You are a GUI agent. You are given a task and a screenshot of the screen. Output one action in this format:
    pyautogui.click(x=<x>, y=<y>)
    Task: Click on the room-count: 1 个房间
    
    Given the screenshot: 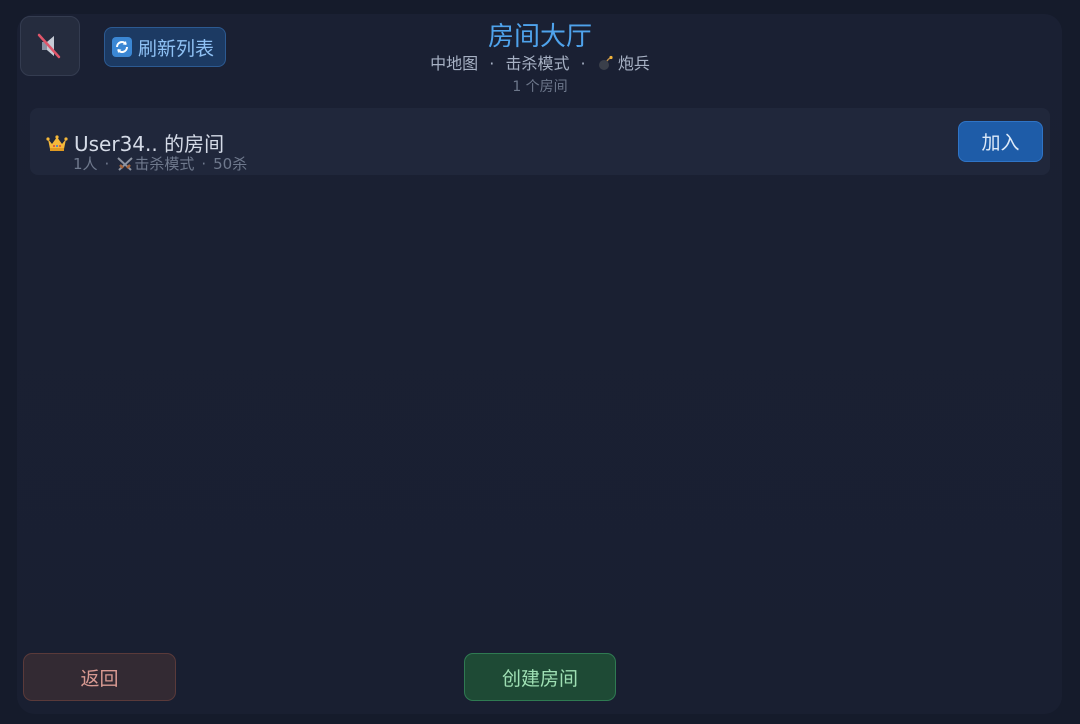 What is the action you would take?
    pyautogui.click(x=540, y=87)
    